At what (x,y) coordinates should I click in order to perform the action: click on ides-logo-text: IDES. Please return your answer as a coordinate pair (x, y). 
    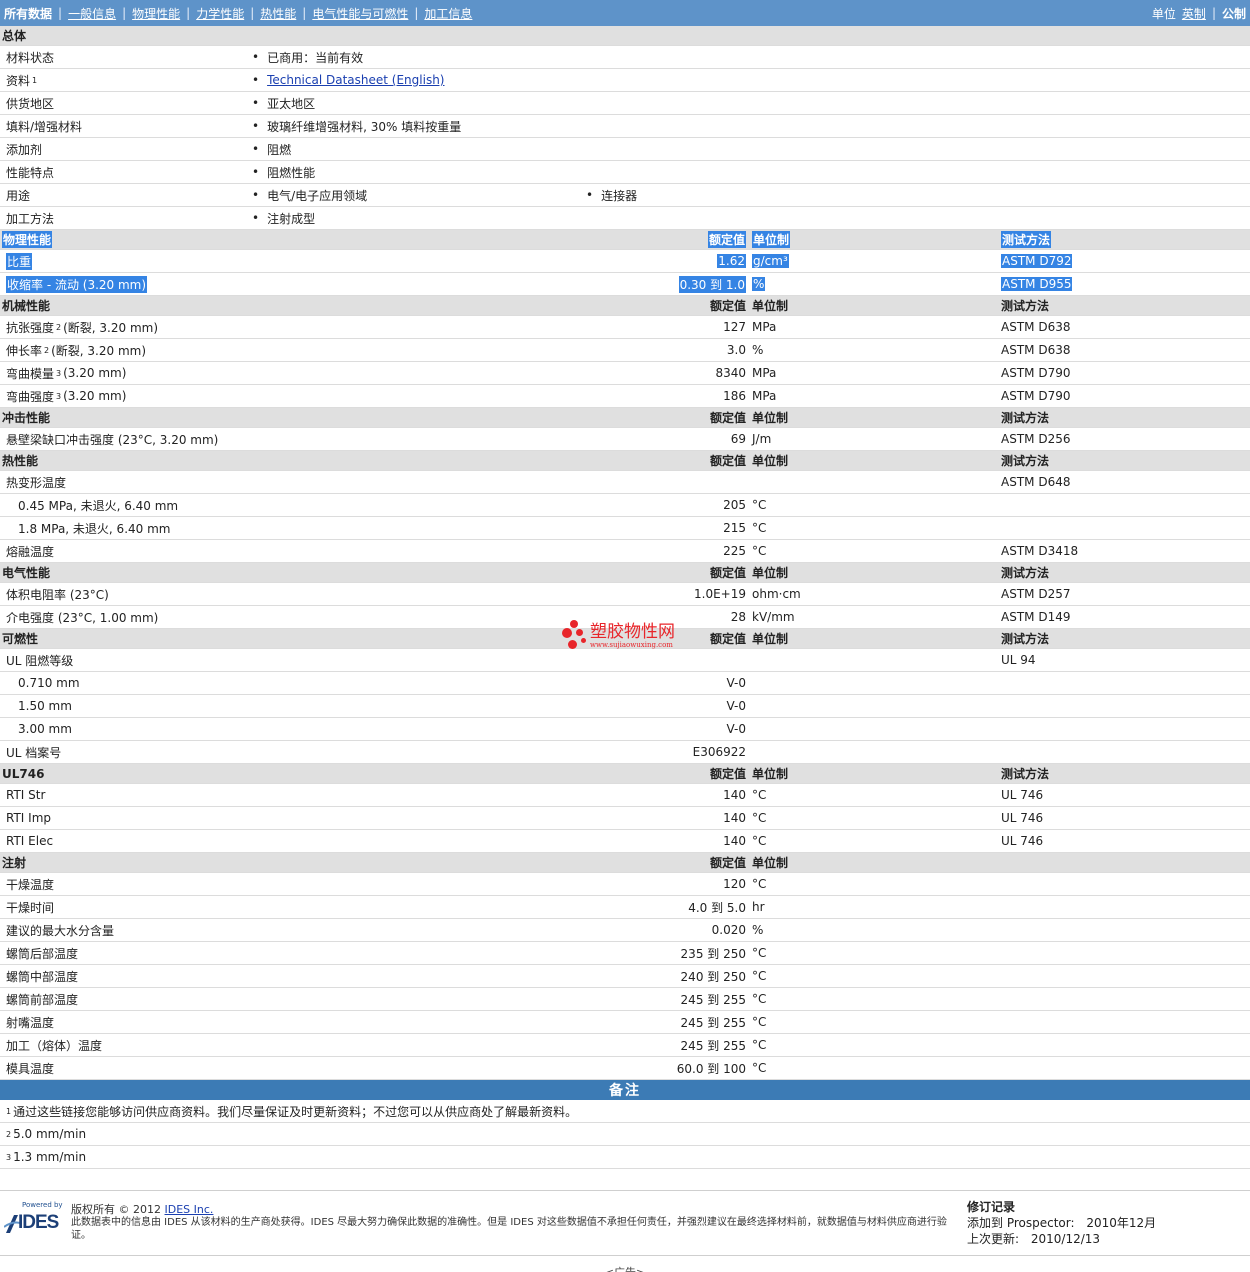
    Looking at the image, I should click on (38, 1222).